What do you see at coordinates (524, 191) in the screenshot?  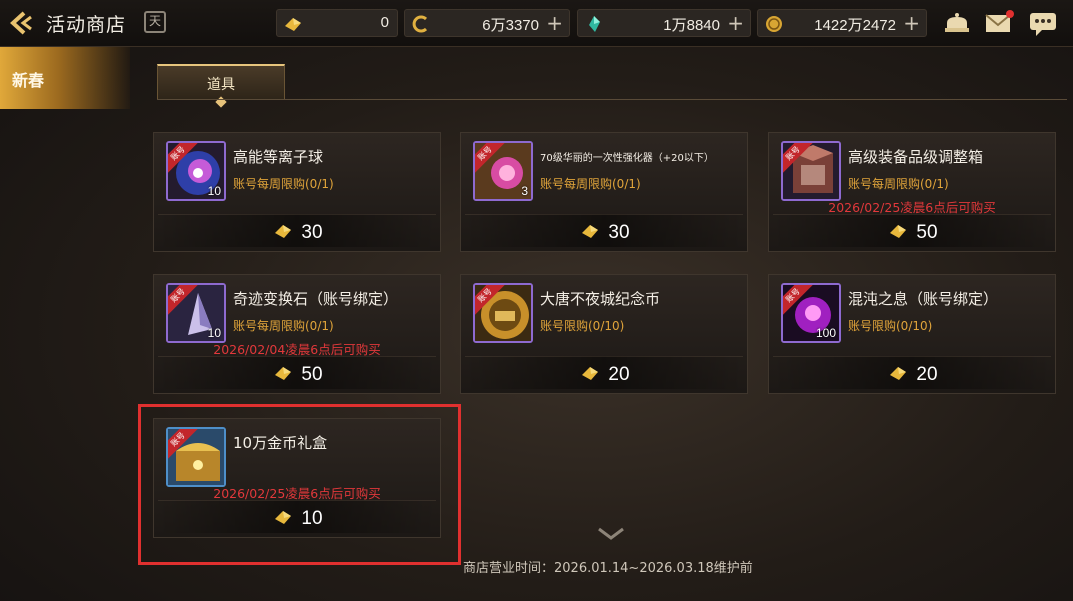 I see `item-quantity: 3` at bounding box center [524, 191].